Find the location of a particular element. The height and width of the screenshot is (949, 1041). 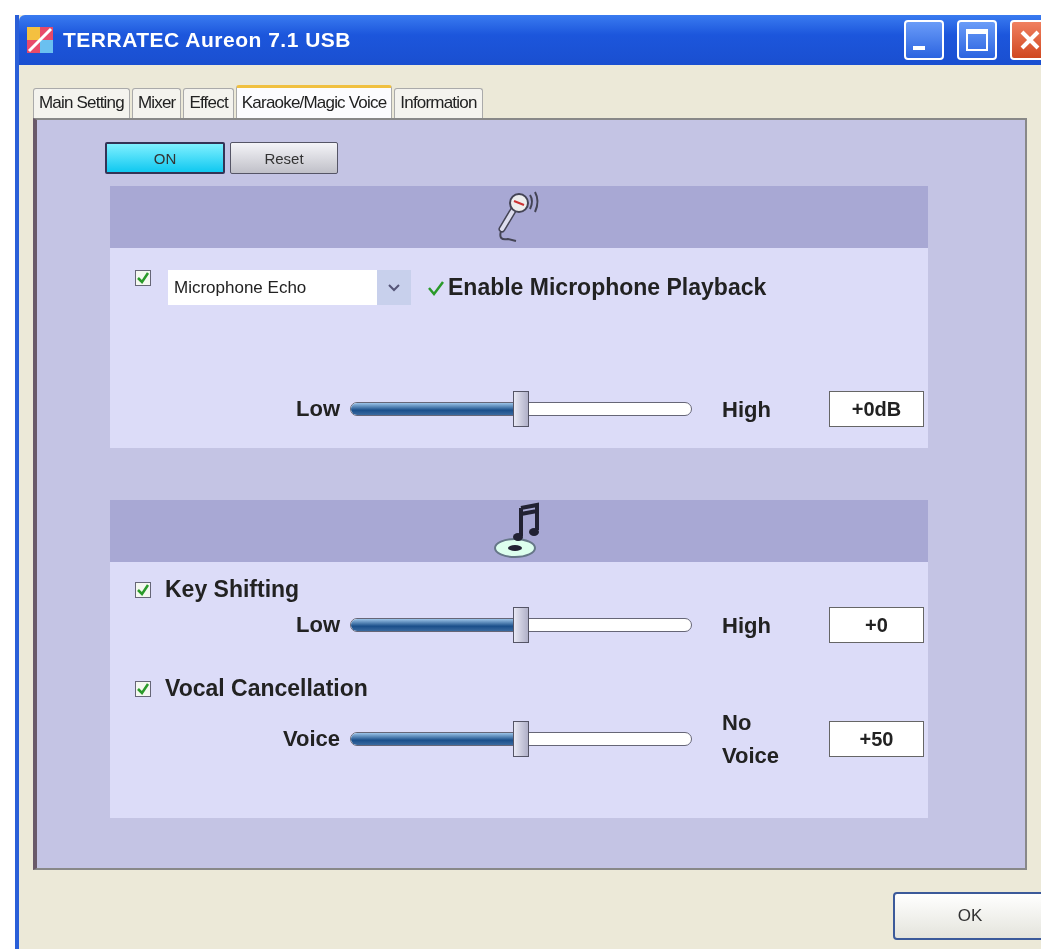

value-readout: +0 is located at coordinates (876, 625).